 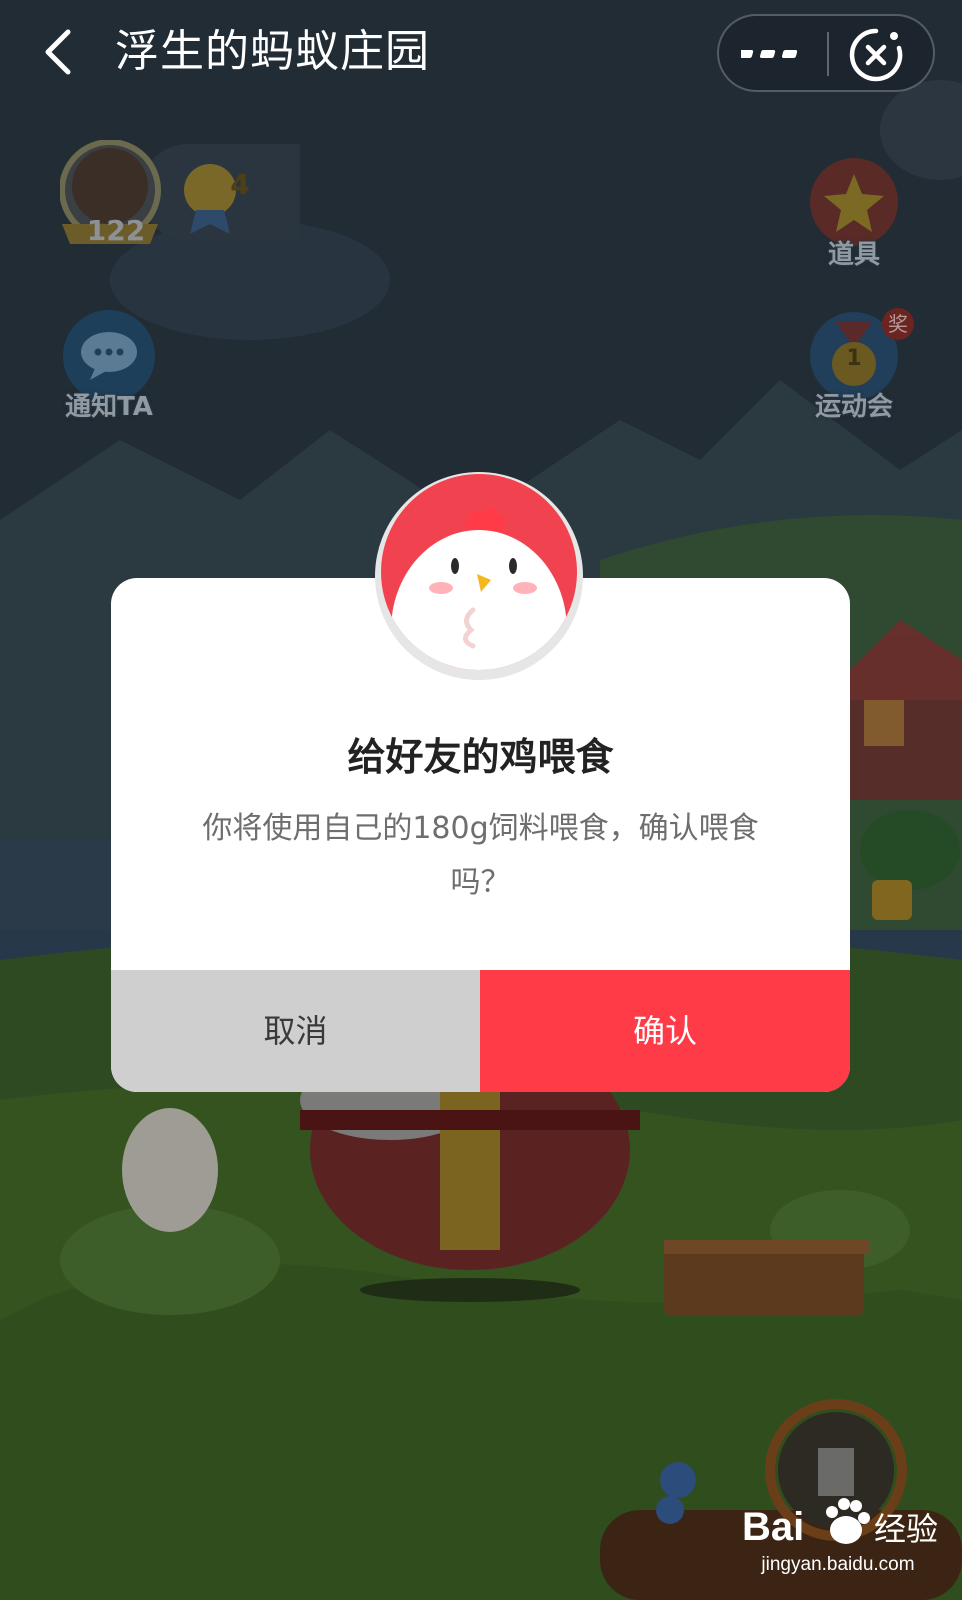 What do you see at coordinates (906, 1529) in the screenshot?
I see `svg-text: 经验` at bounding box center [906, 1529].